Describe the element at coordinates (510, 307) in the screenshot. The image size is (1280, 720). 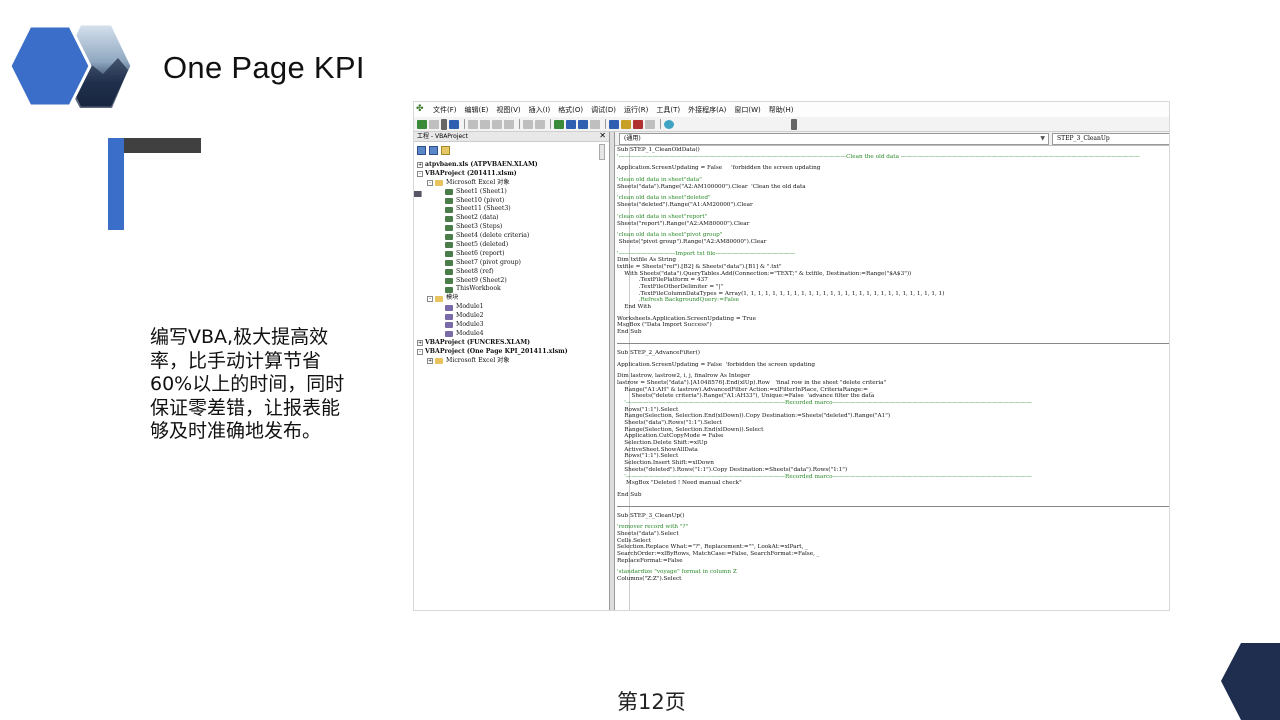
I see `tree-node: Module1` at that location.